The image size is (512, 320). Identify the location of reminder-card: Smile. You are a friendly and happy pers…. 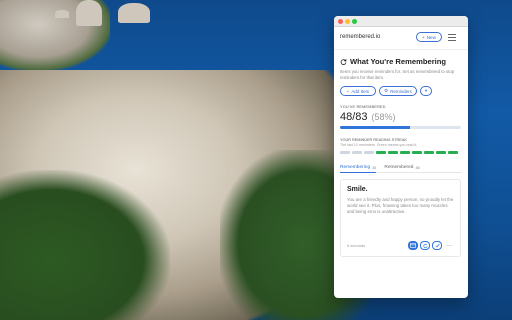
(400, 218).